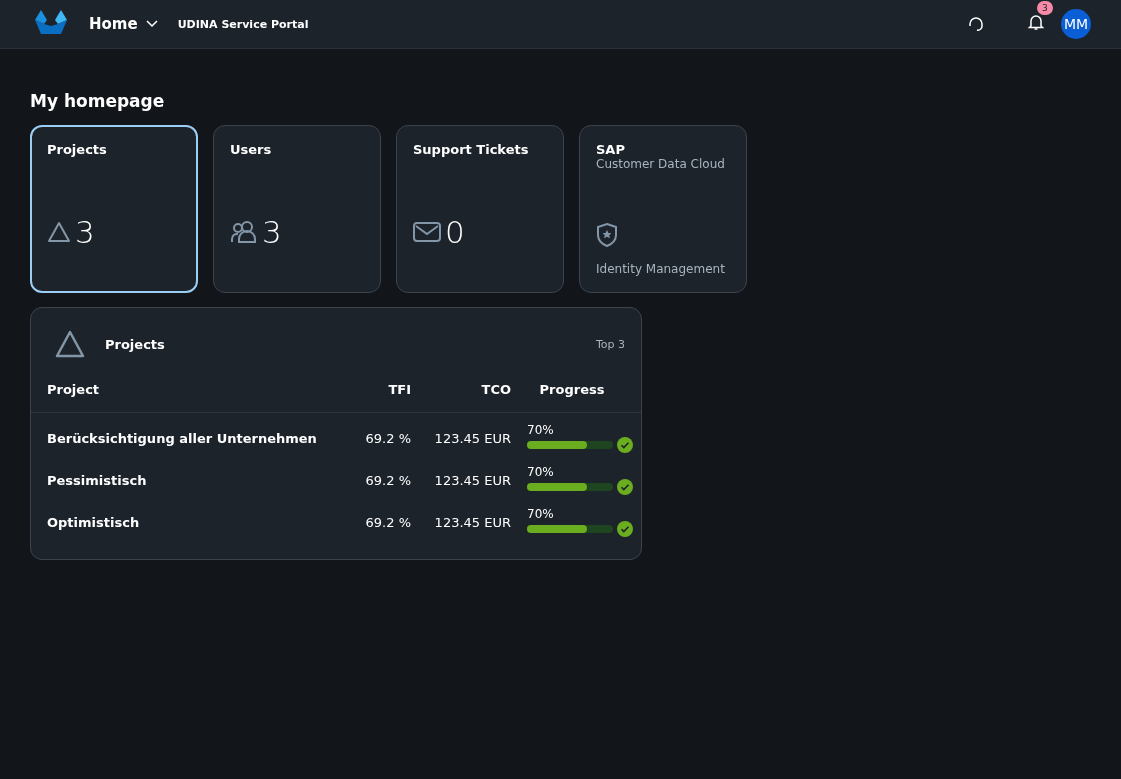  What do you see at coordinates (480, 209) in the screenshot?
I see `tile: Support Tickets 0` at bounding box center [480, 209].